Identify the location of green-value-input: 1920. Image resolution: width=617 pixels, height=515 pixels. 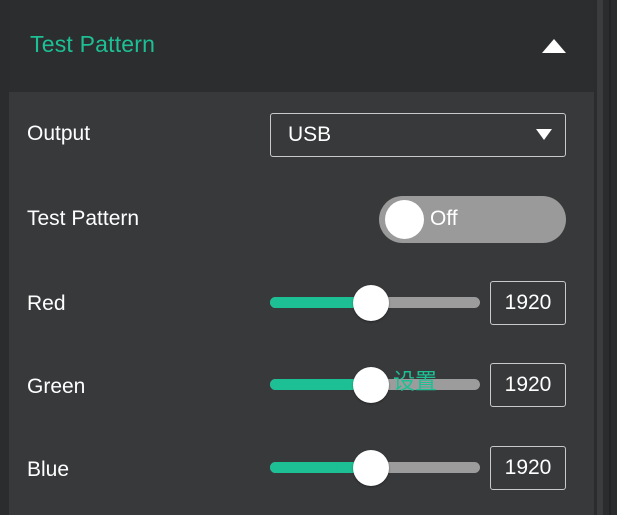
(528, 385).